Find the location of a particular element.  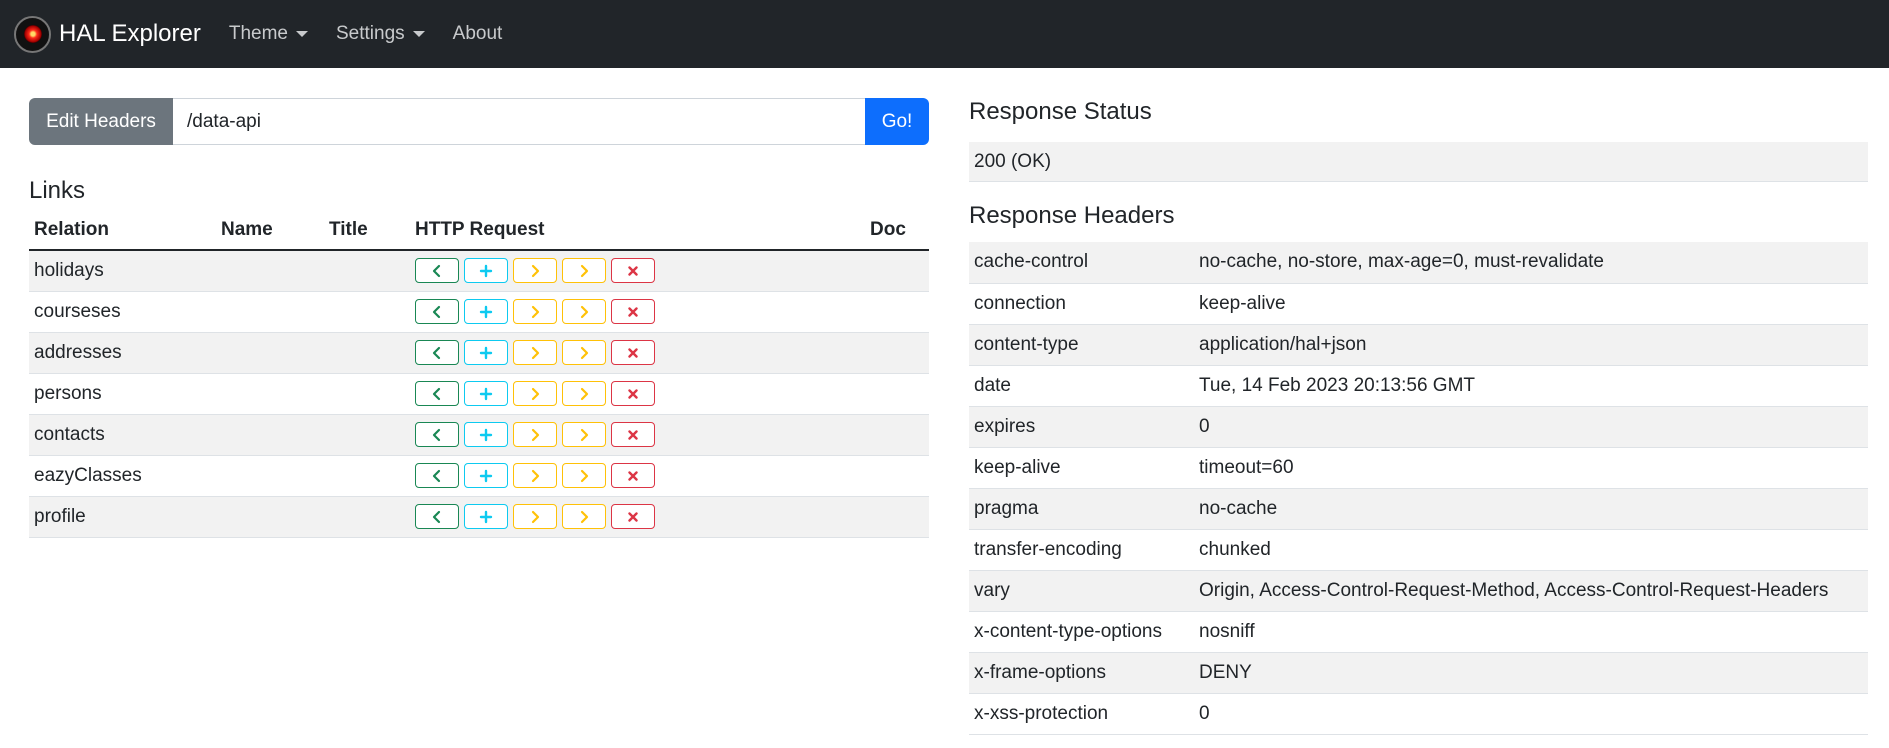

table-row: connection keep-alive is located at coordinates (1418, 304).